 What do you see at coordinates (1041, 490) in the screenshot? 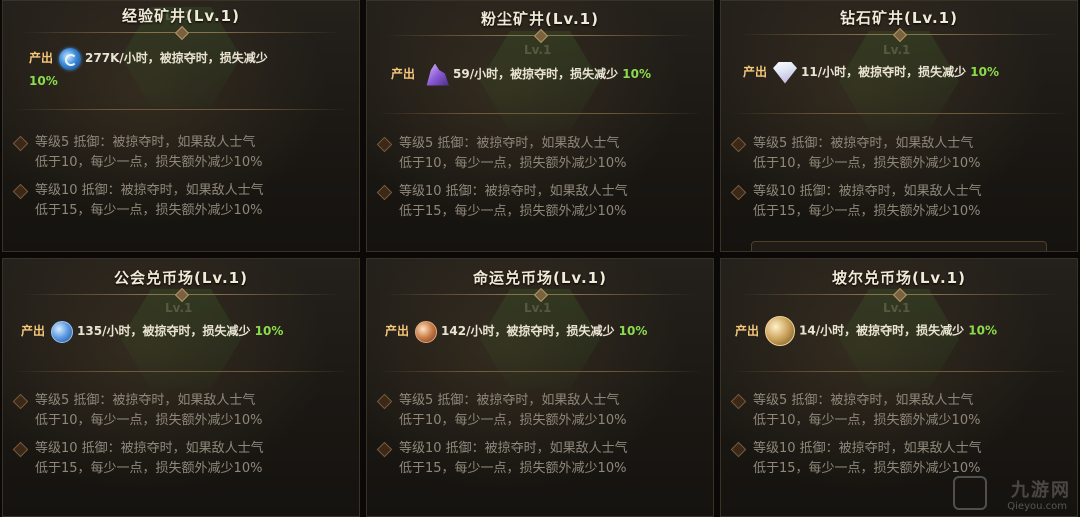
I see `watermark-brand: 九游网` at bounding box center [1041, 490].